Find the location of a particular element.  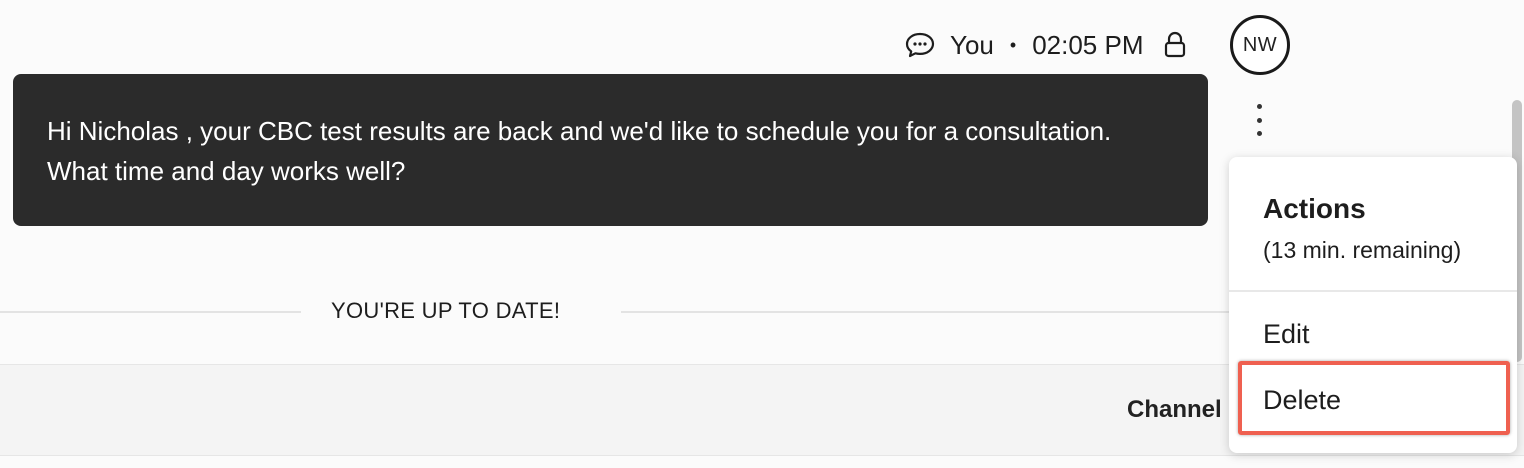

edit-menu-item: Edit is located at coordinates (1286, 334).